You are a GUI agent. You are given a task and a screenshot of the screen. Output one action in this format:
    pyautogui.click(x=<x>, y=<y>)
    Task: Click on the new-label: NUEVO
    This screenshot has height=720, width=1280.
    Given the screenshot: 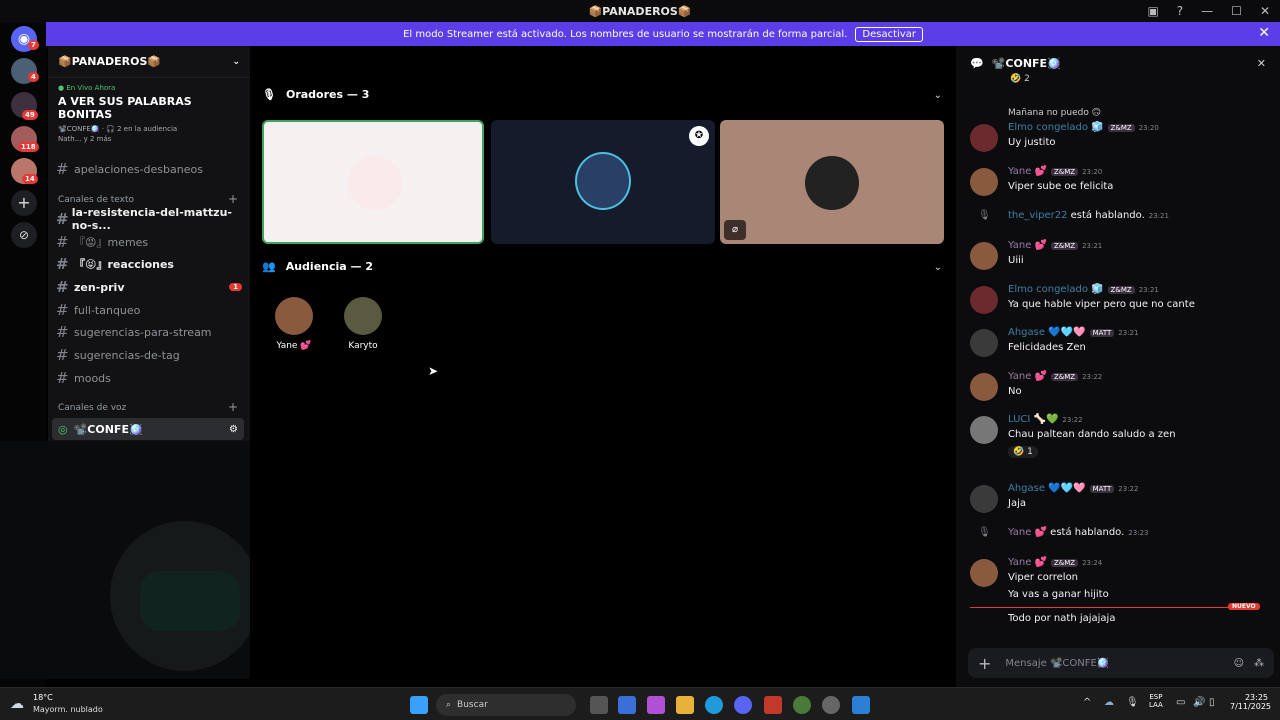 What is the action you would take?
    pyautogui.click(x=1244, y=606)
    